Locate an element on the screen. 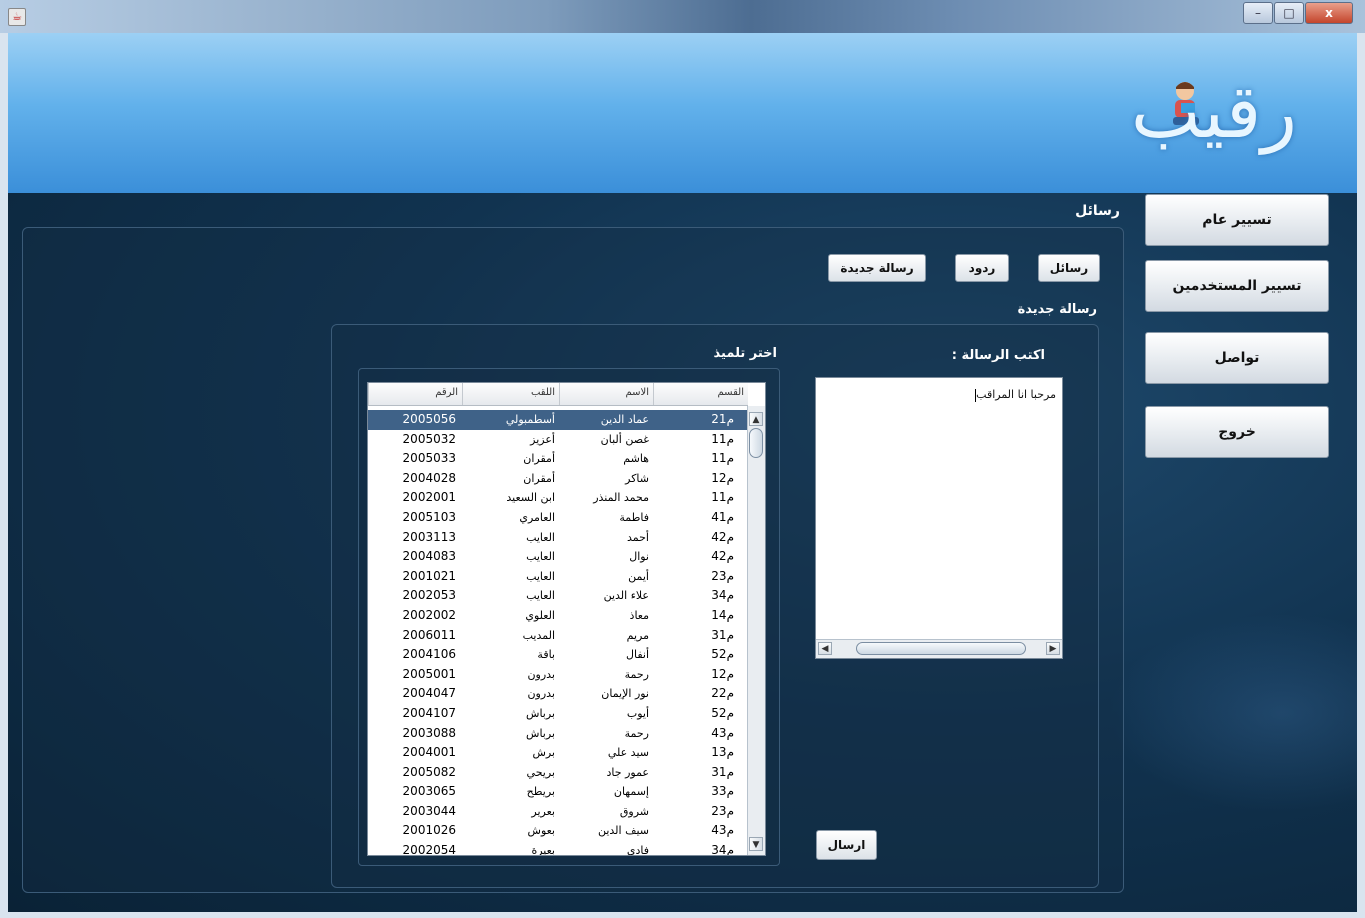  cell-name: محمد المنذر is located at coordinates (621, 498).